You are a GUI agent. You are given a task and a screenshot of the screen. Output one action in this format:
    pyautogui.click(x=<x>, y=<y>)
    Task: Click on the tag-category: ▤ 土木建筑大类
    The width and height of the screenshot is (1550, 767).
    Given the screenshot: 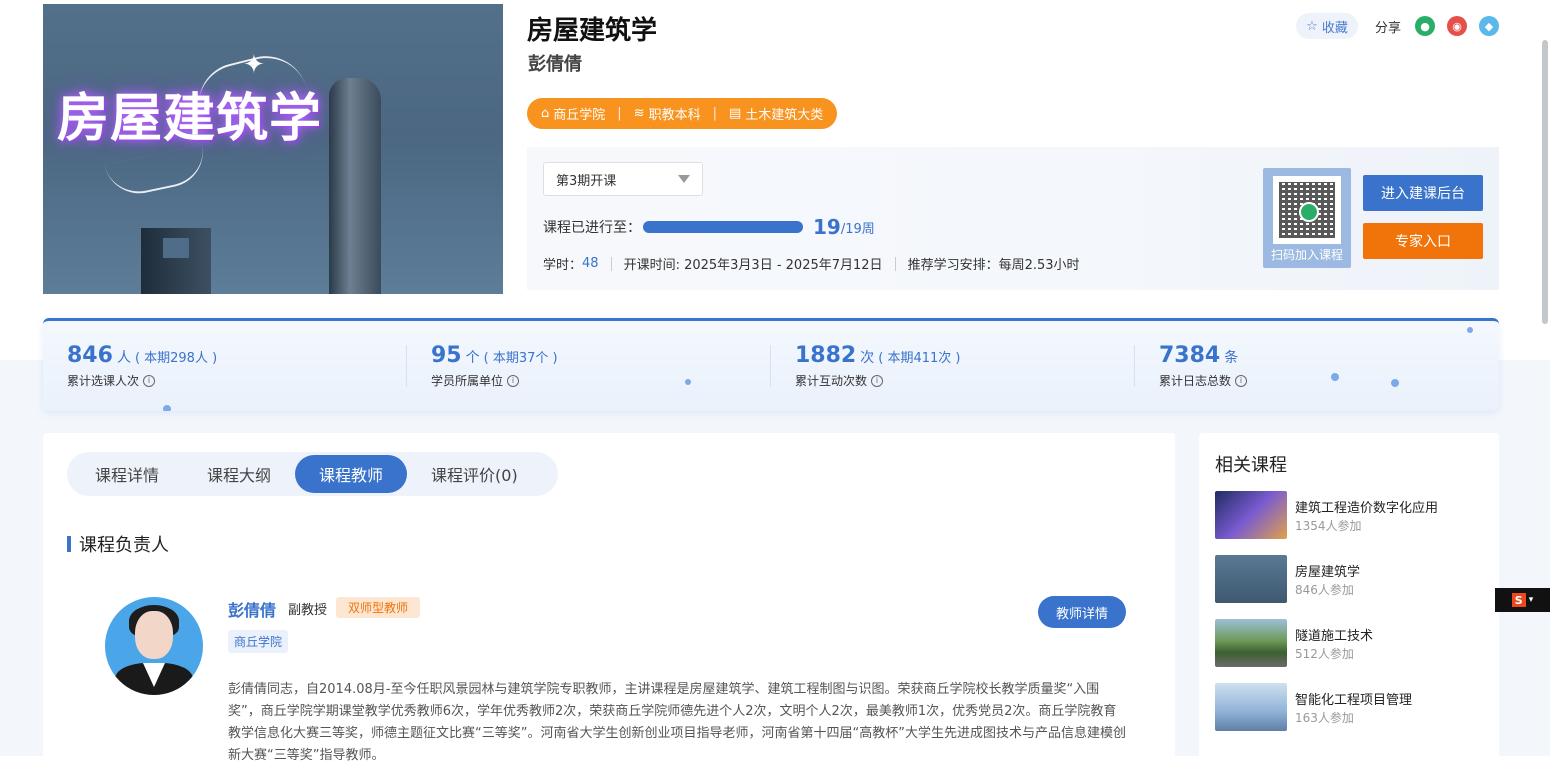 What is the action you would take?
    pyautogui.click(x=776, y=114)
    